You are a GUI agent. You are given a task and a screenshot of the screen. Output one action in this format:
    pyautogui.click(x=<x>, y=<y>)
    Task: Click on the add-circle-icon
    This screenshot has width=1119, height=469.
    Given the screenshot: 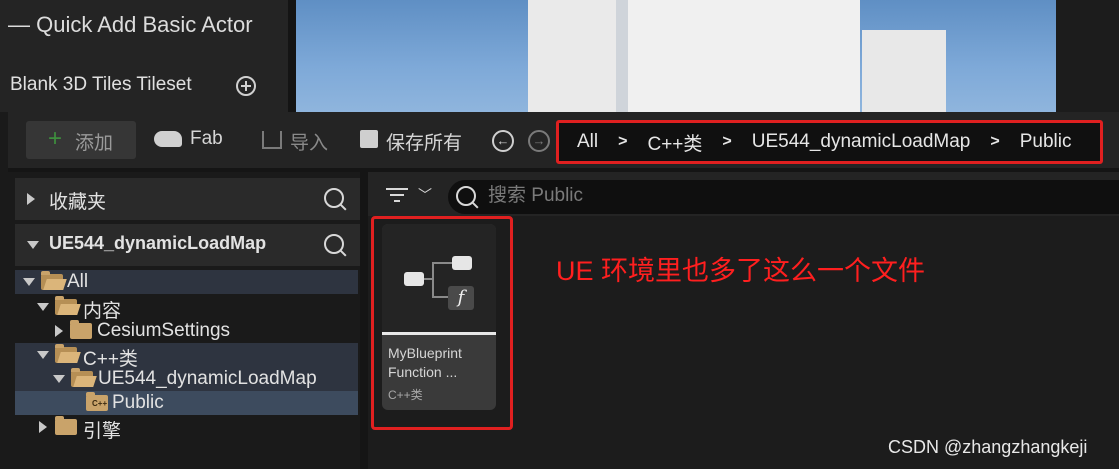 What is the action you would take?
    pyautogui.click(x=246, y=86)
    